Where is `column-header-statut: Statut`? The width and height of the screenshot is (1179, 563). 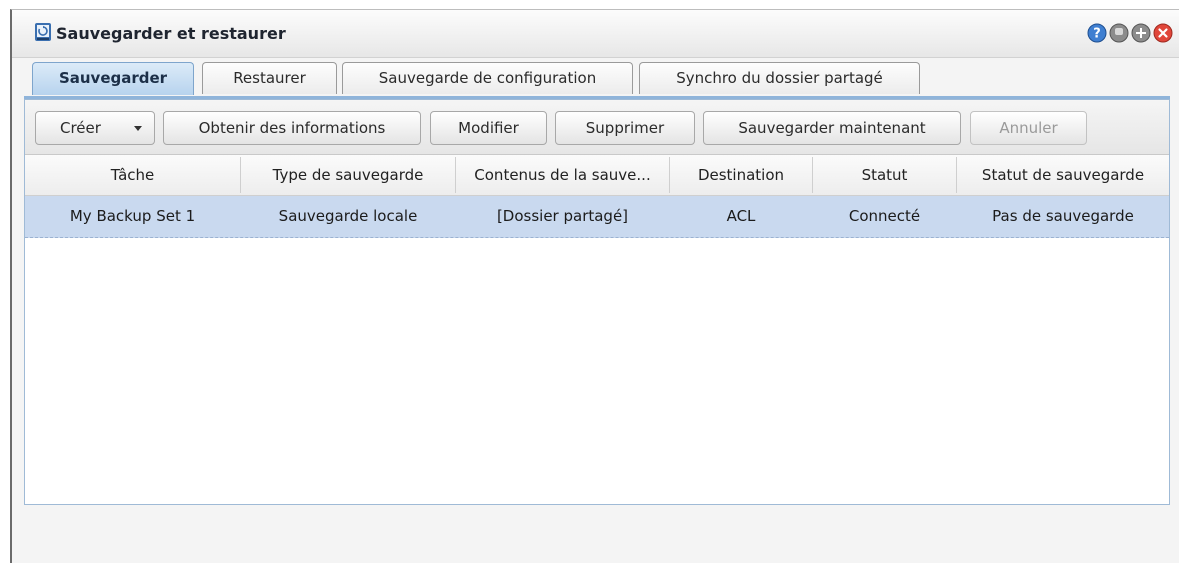 column-header-statut: Statut is located at coordinates (884, 175).